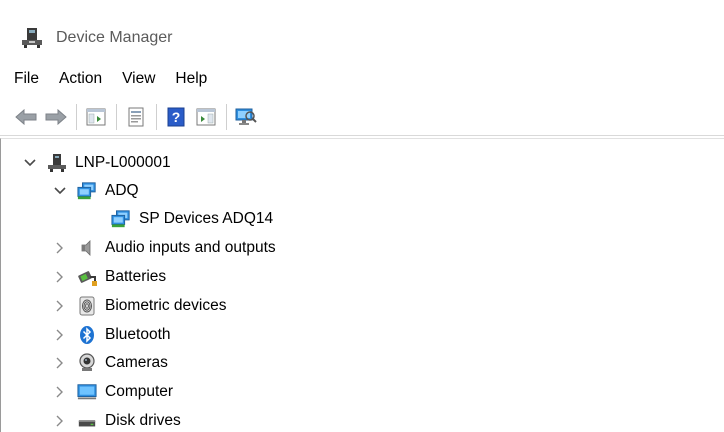 This screenshot has width=724, height=432. I want to click on tree-node-label: Bluetooth, so click(138, 334).